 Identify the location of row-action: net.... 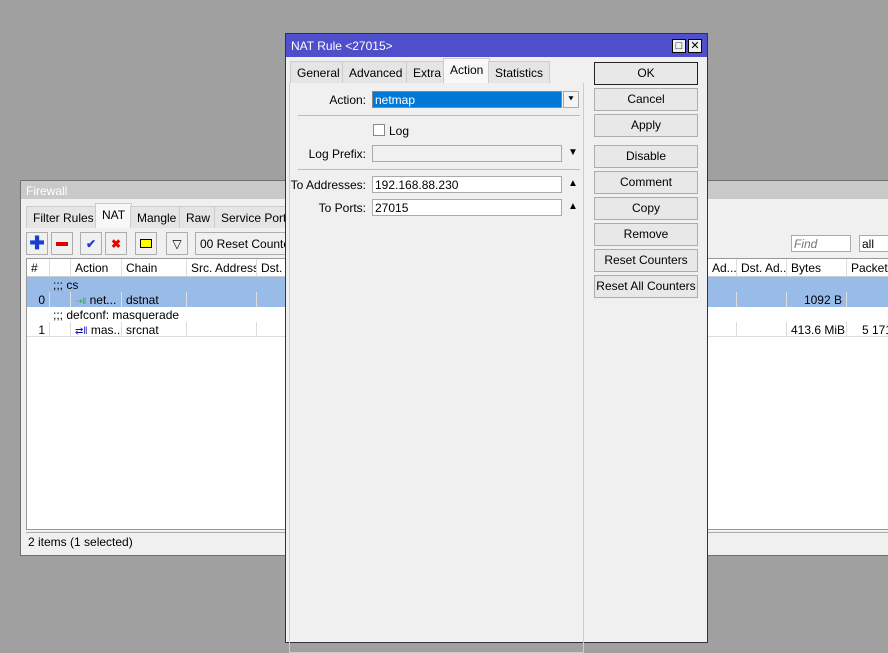
(103, 300).